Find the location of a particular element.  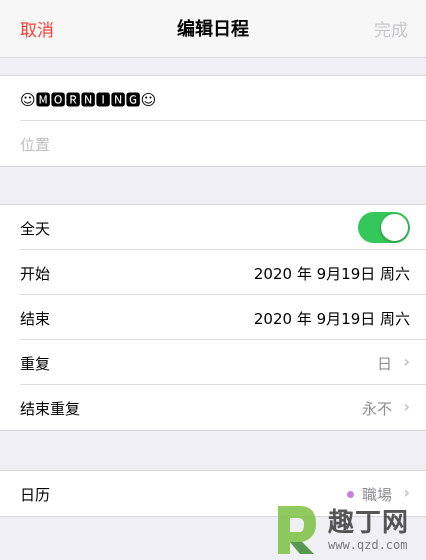

navigation-bar: 取消 编辑日程 完成 is located at coordinates (213, 29).